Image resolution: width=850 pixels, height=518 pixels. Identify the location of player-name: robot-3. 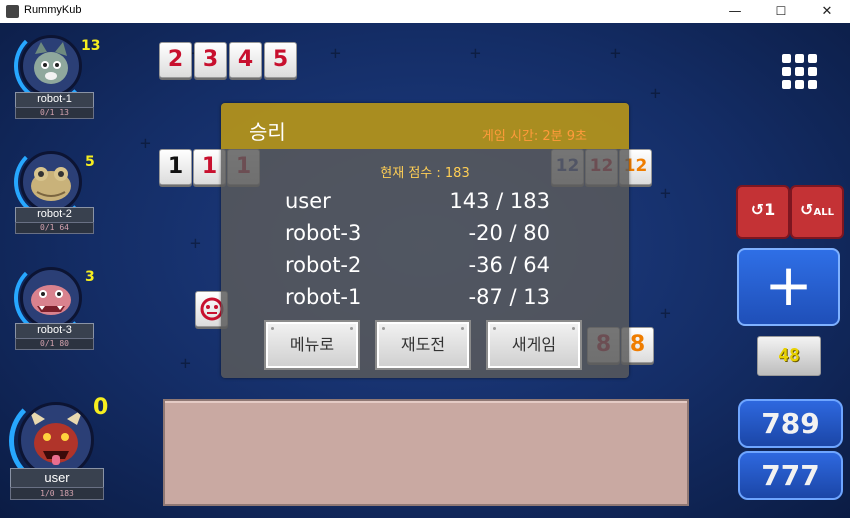
(54, 331).